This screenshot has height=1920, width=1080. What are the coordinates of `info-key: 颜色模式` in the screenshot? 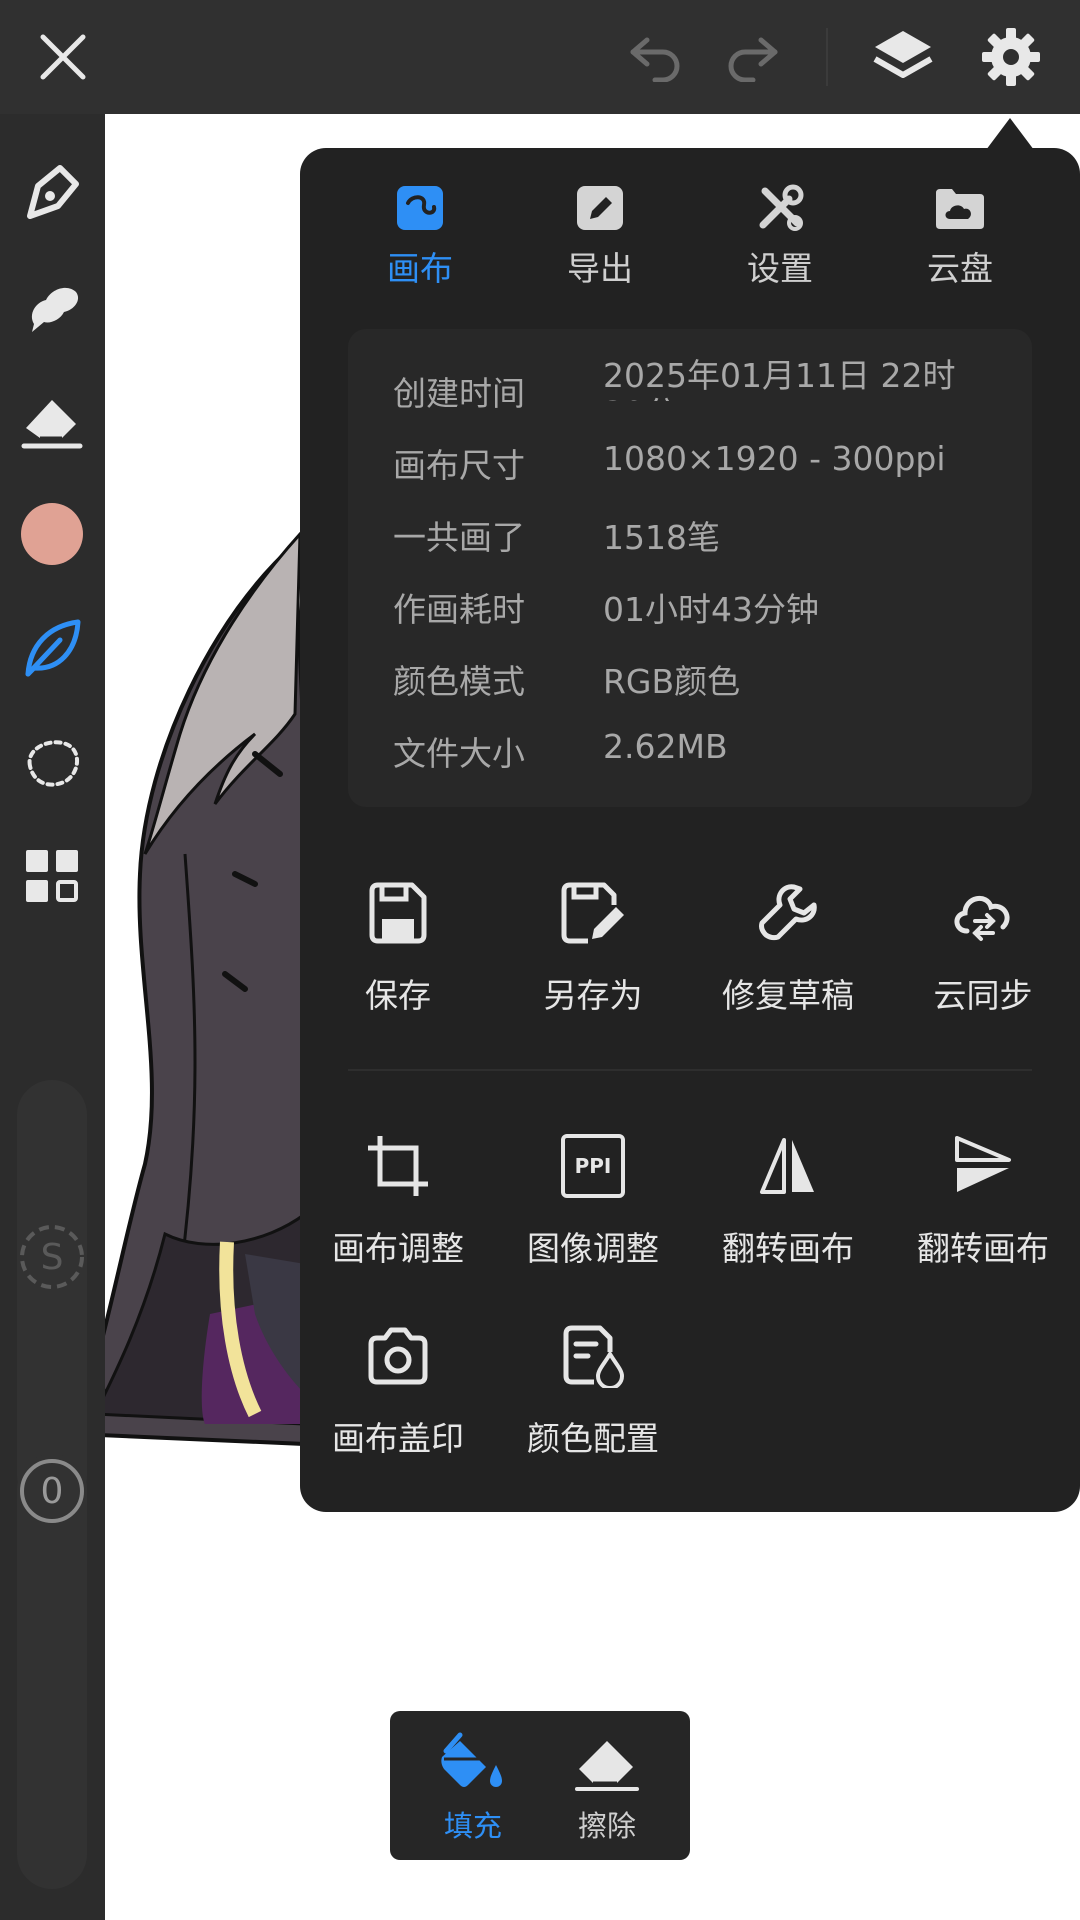 It's located at (459, 681).